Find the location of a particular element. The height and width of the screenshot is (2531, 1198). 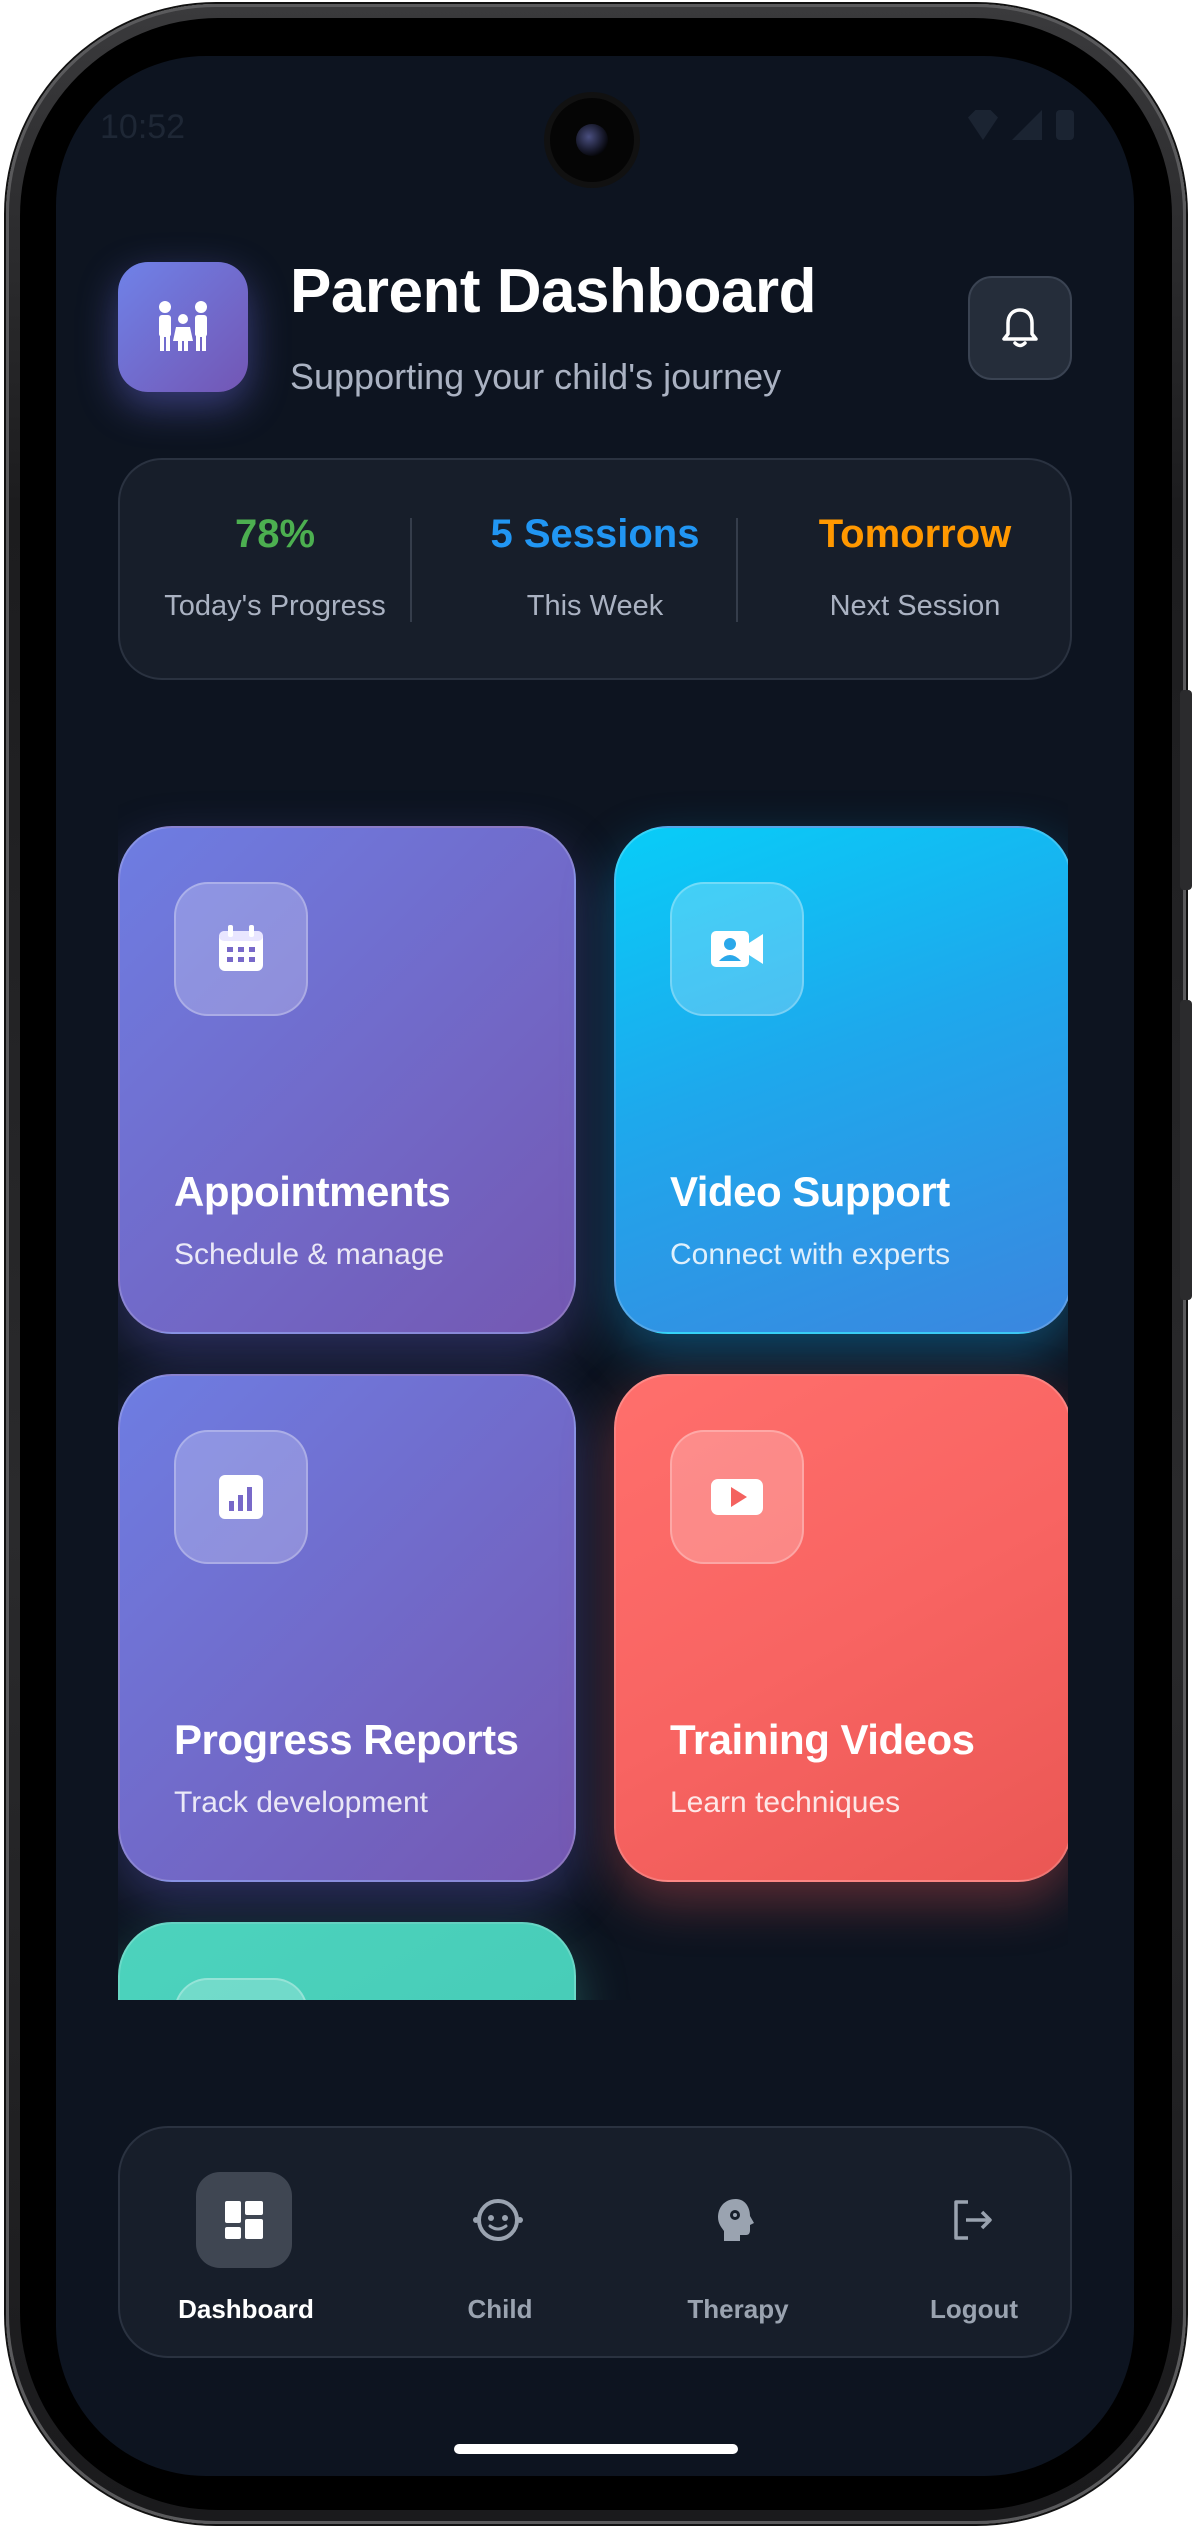

bell-icon is located at coordinates (1020, 328).